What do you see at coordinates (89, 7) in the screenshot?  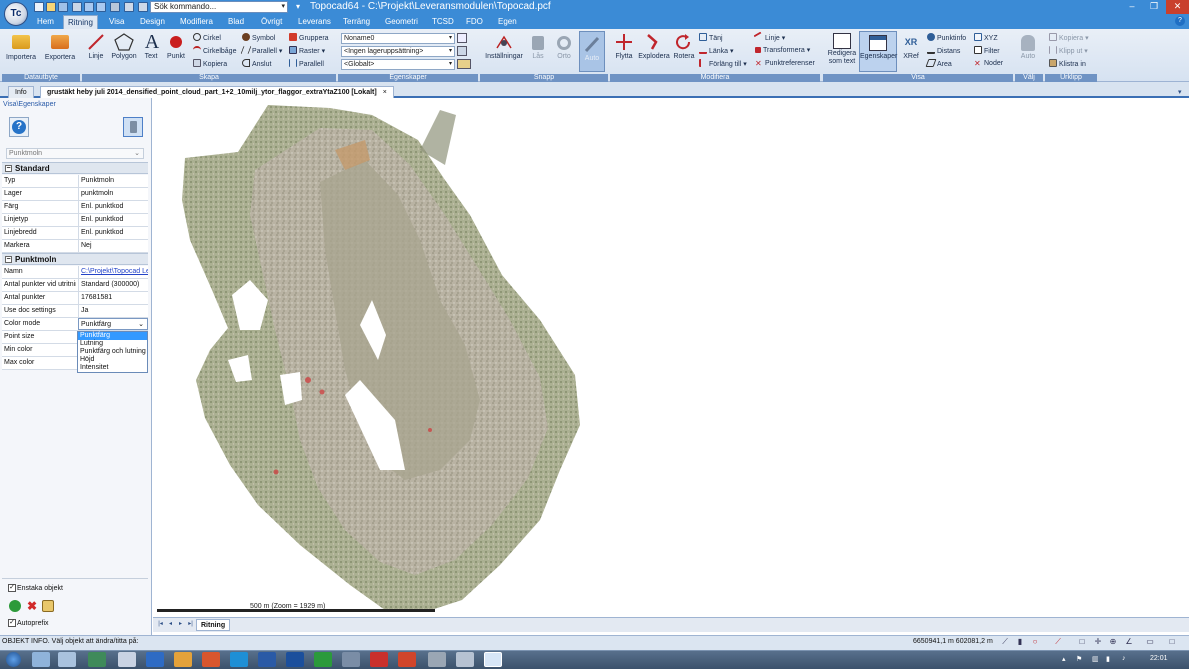 I see `undo-icon` at bounding box center [89, 7].